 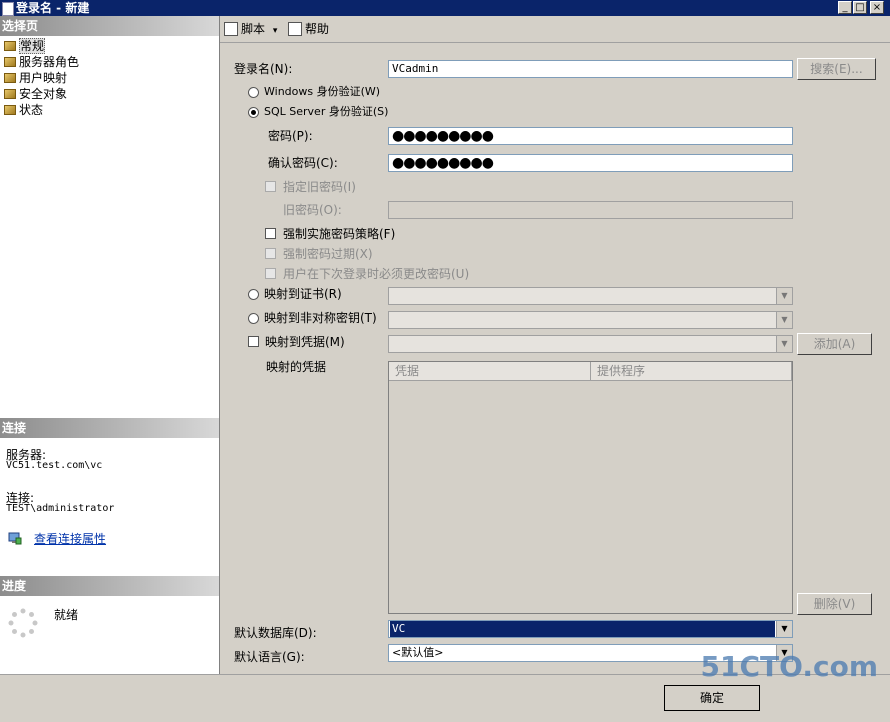 I want to click on toolbar: 脚本 ▾ 帮助, so click(x=555, y=29).